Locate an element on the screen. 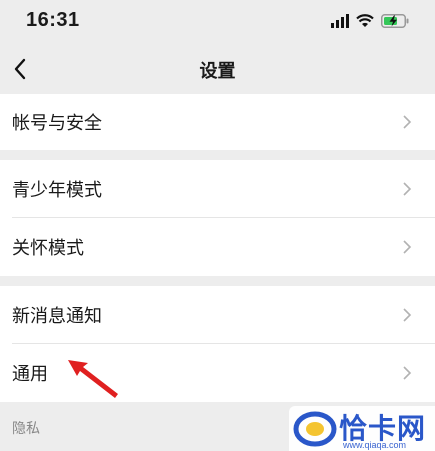  signal-icon is located at coordinates (340, 21).